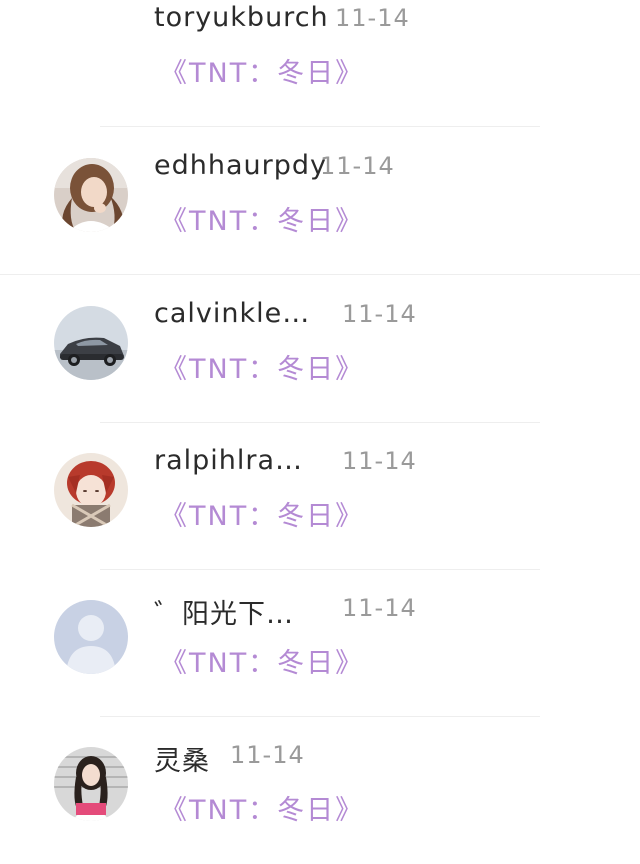 The height and width of the screenshot is (864, 640). I want to click on avatar-anime-red-hair-icon, so click(91, 490).